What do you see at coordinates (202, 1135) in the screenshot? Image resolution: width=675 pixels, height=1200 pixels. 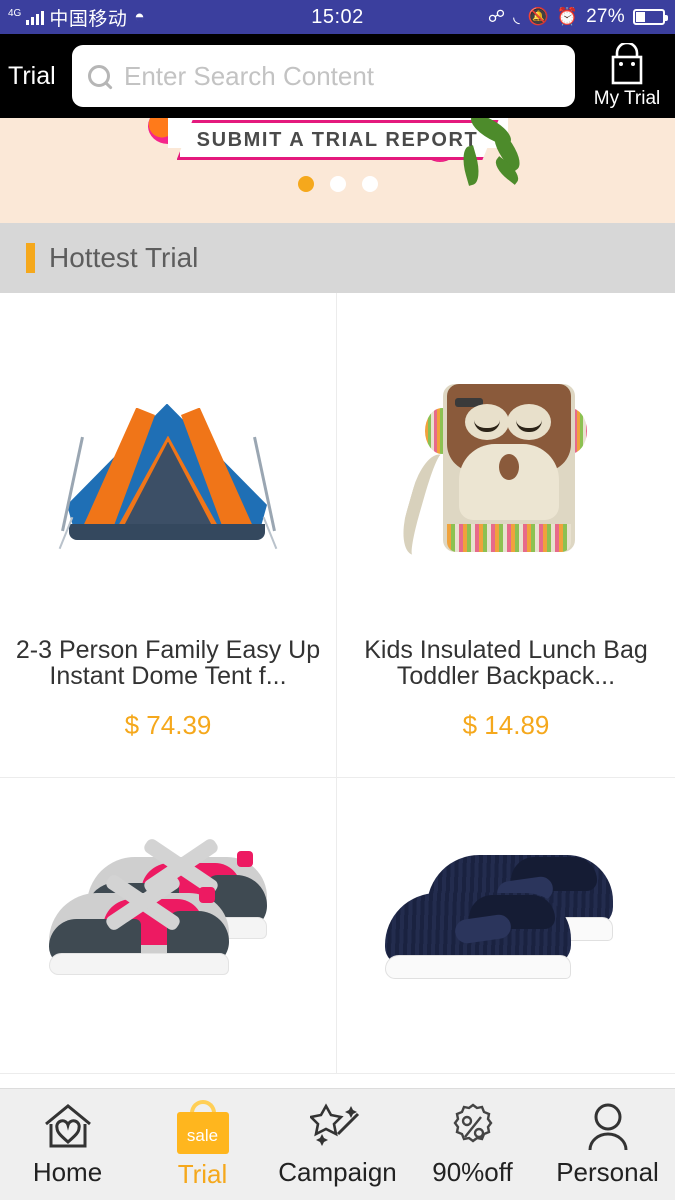 I see `sale-bag-icon-text: sale` at bounding box center [202, 1135].